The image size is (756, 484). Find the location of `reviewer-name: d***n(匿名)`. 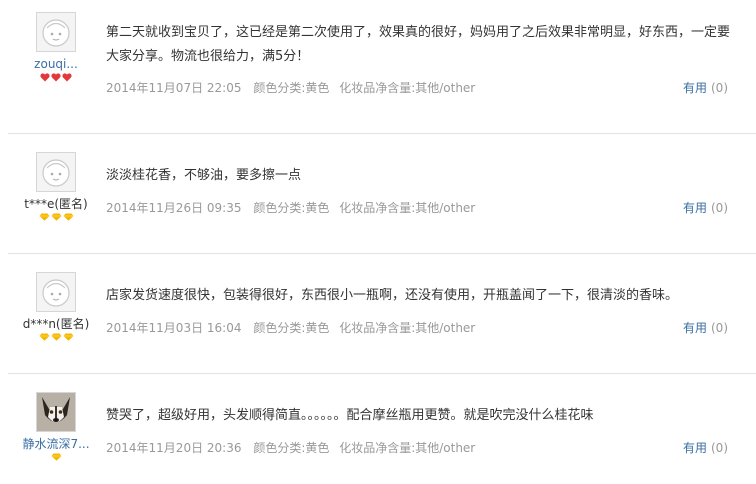

reviewer-name: d***n(匿名) is located at coordinates (56, 324).